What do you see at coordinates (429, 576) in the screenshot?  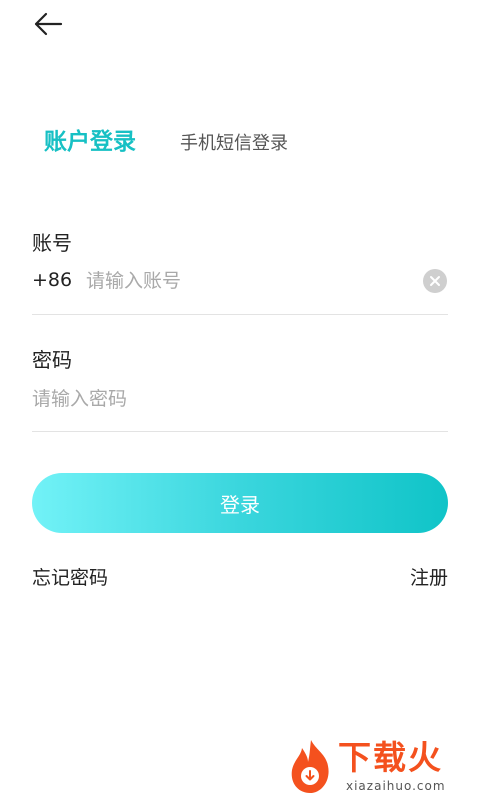 I see `register-link: 注册` at bounding box center [429, 576].